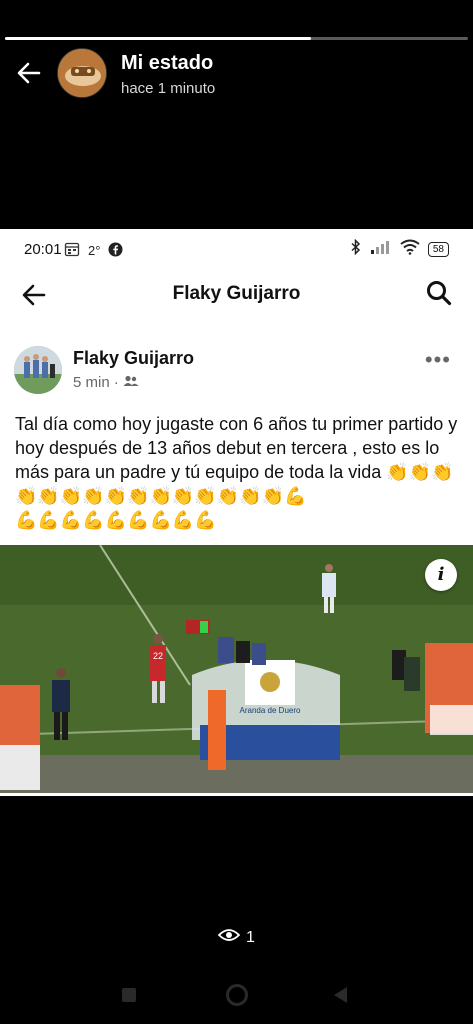 The image size is (473, 1024). Describe the element at coordinates (167, 63) in the screenshot. I see `story-title: Mi estado` at that location.